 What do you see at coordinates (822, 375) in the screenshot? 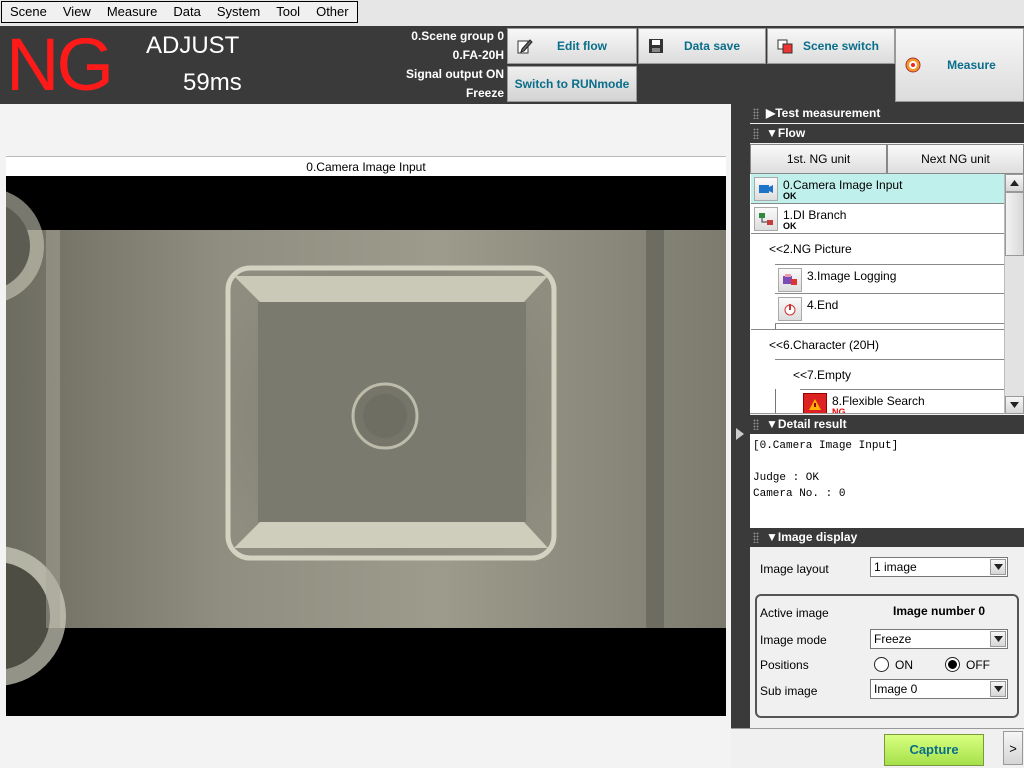
I see `flow-item-name: <<7.Empty` at bounding box center [822, 375].